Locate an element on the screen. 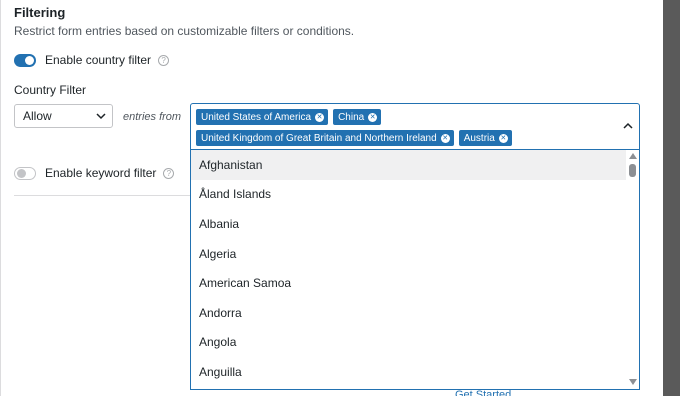  chevron-down-icon is located at coordinates (101, 116).